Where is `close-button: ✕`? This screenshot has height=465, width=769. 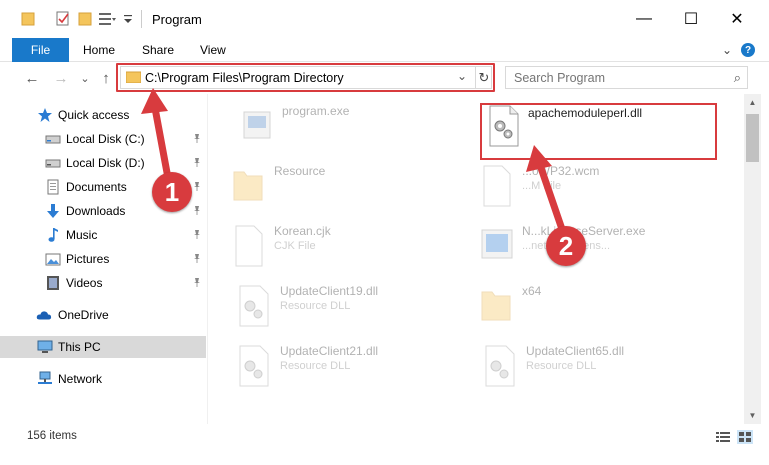 close-button: ✕ is located at coordinates (737, 19).